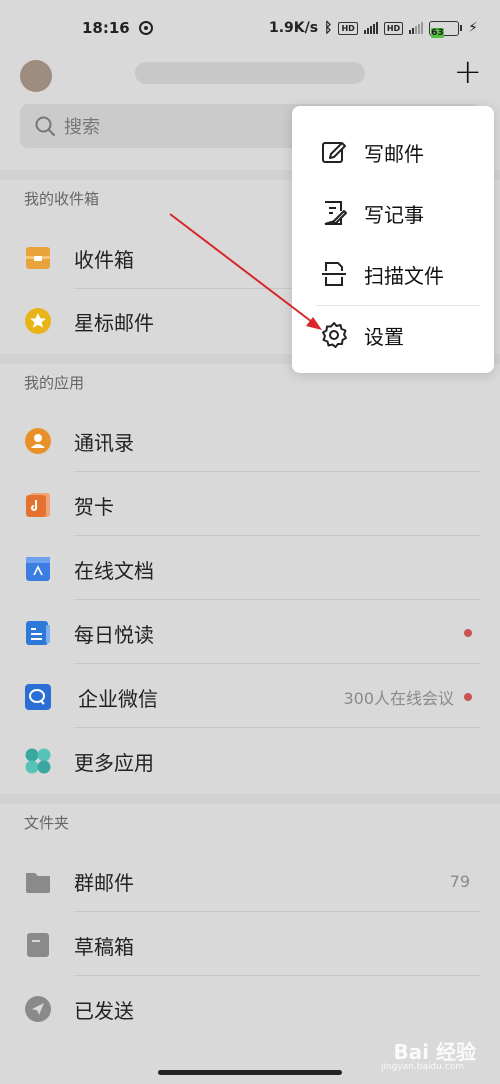 This screenshot has height=1084, width=500. What do you see at coordinates (370, 28) in the screenshot?
I see `signal-icon` at bounding box center [370, 28].